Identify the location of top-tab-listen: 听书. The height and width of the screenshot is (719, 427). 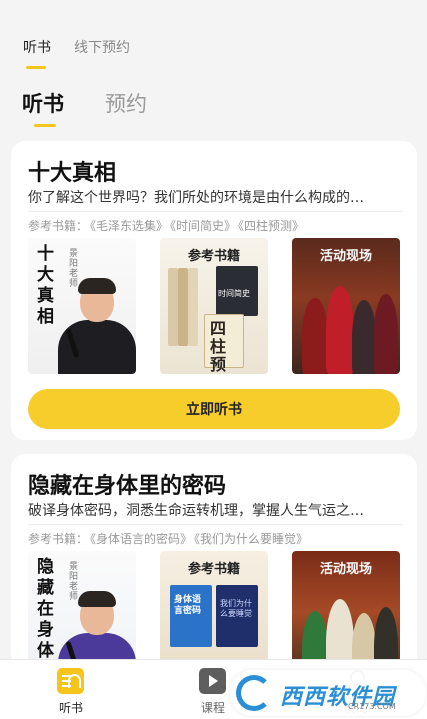
(37, 47).